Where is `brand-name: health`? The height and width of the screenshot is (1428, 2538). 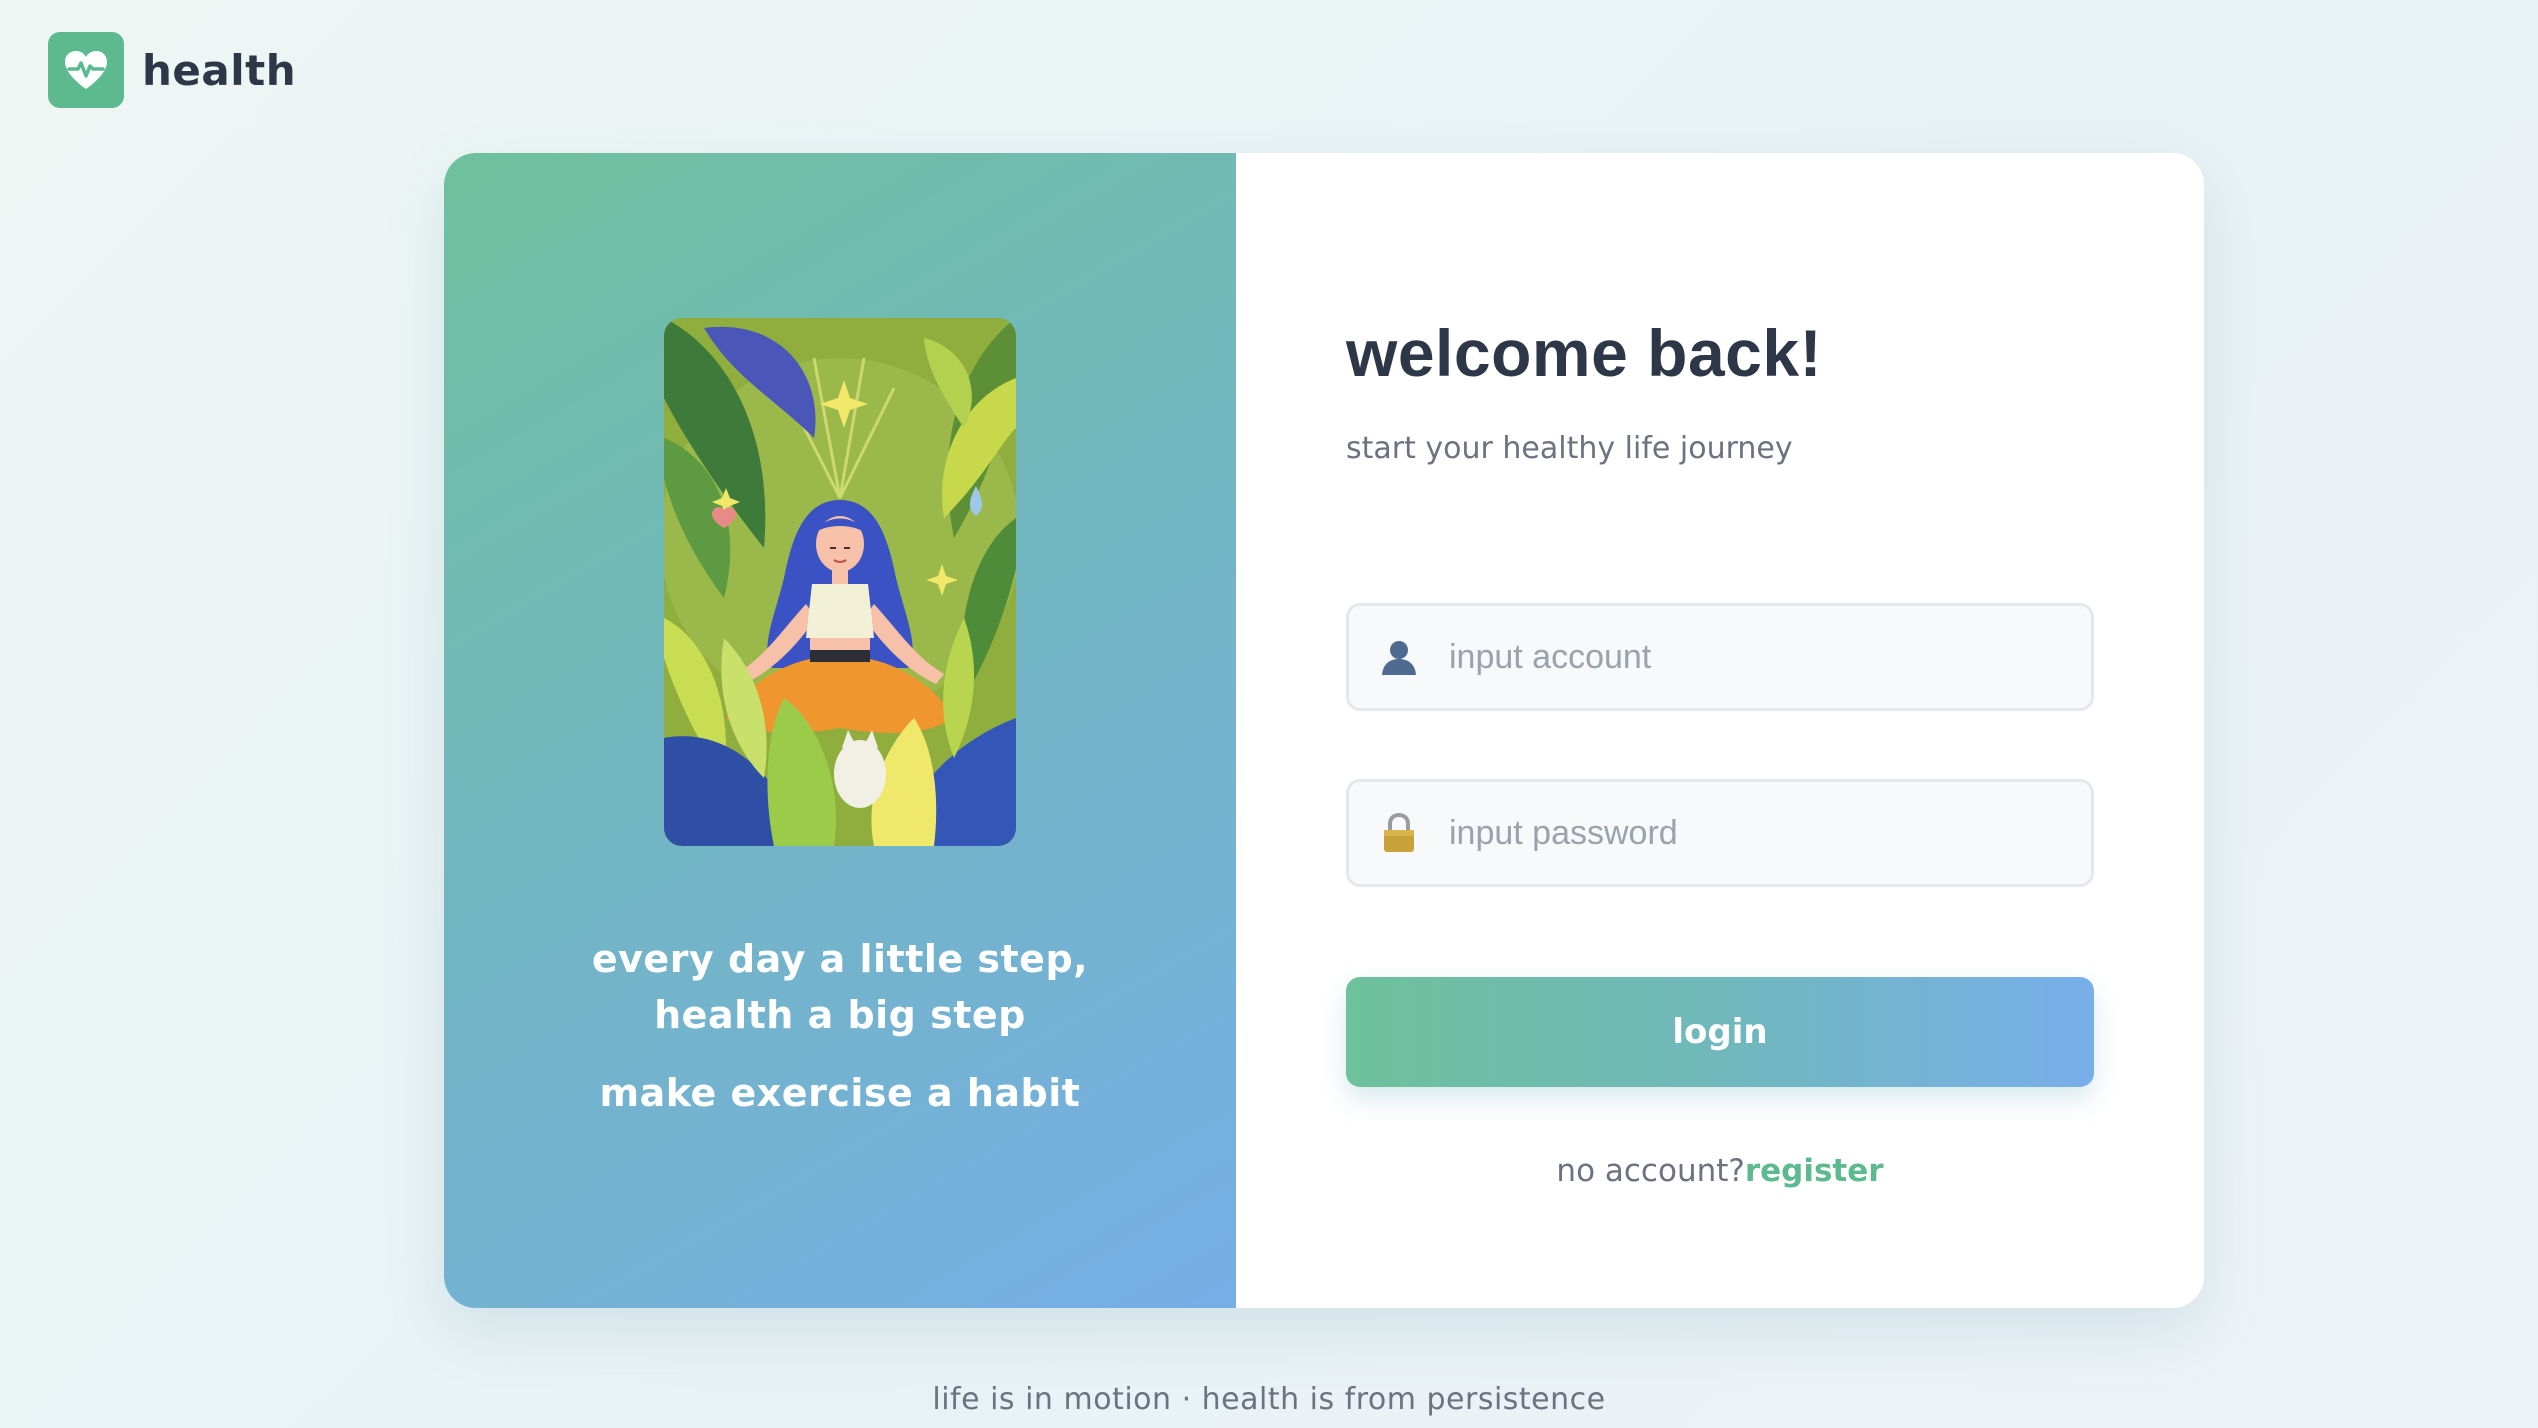 brand-name: health is located at coordinates (219, 70).